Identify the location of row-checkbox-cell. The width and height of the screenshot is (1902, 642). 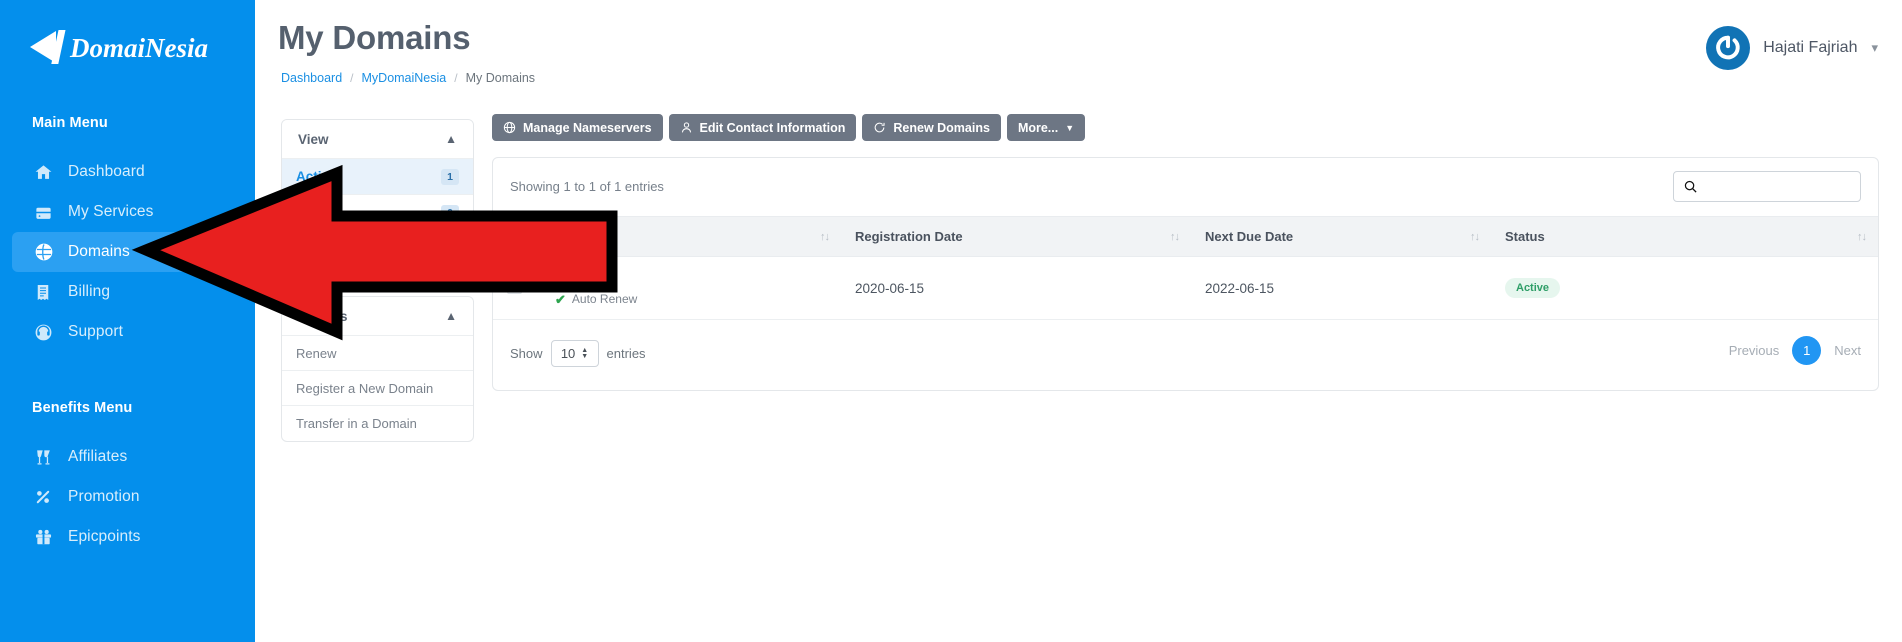
(517, 288).